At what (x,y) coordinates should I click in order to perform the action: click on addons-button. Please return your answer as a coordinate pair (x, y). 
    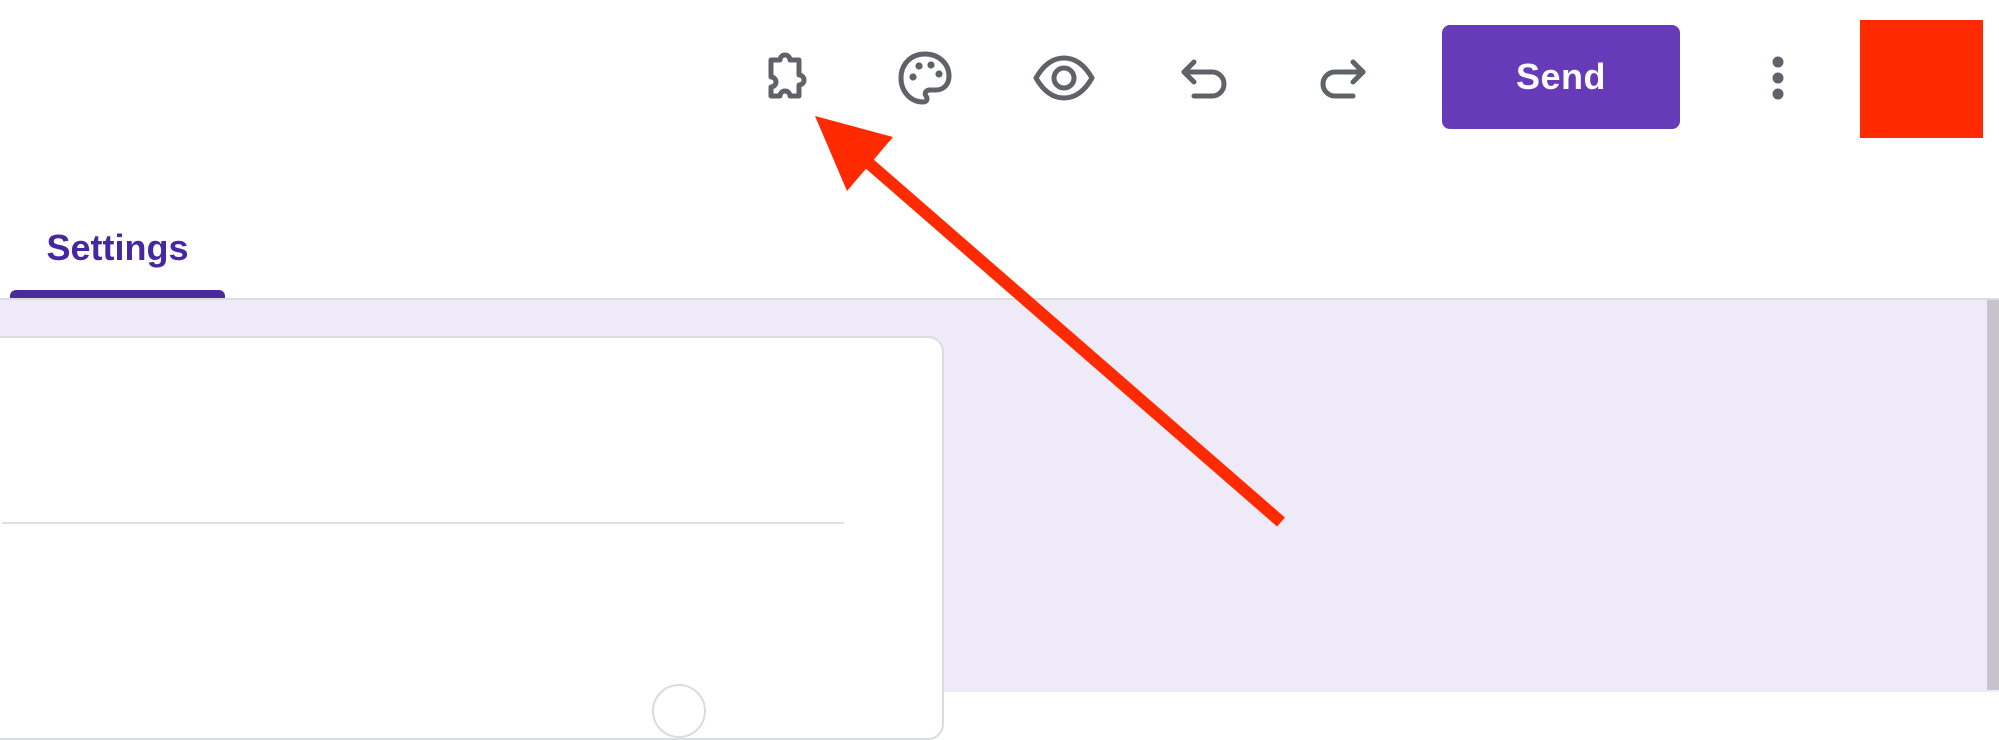
    Looking at the image, I should click on (785, 78).